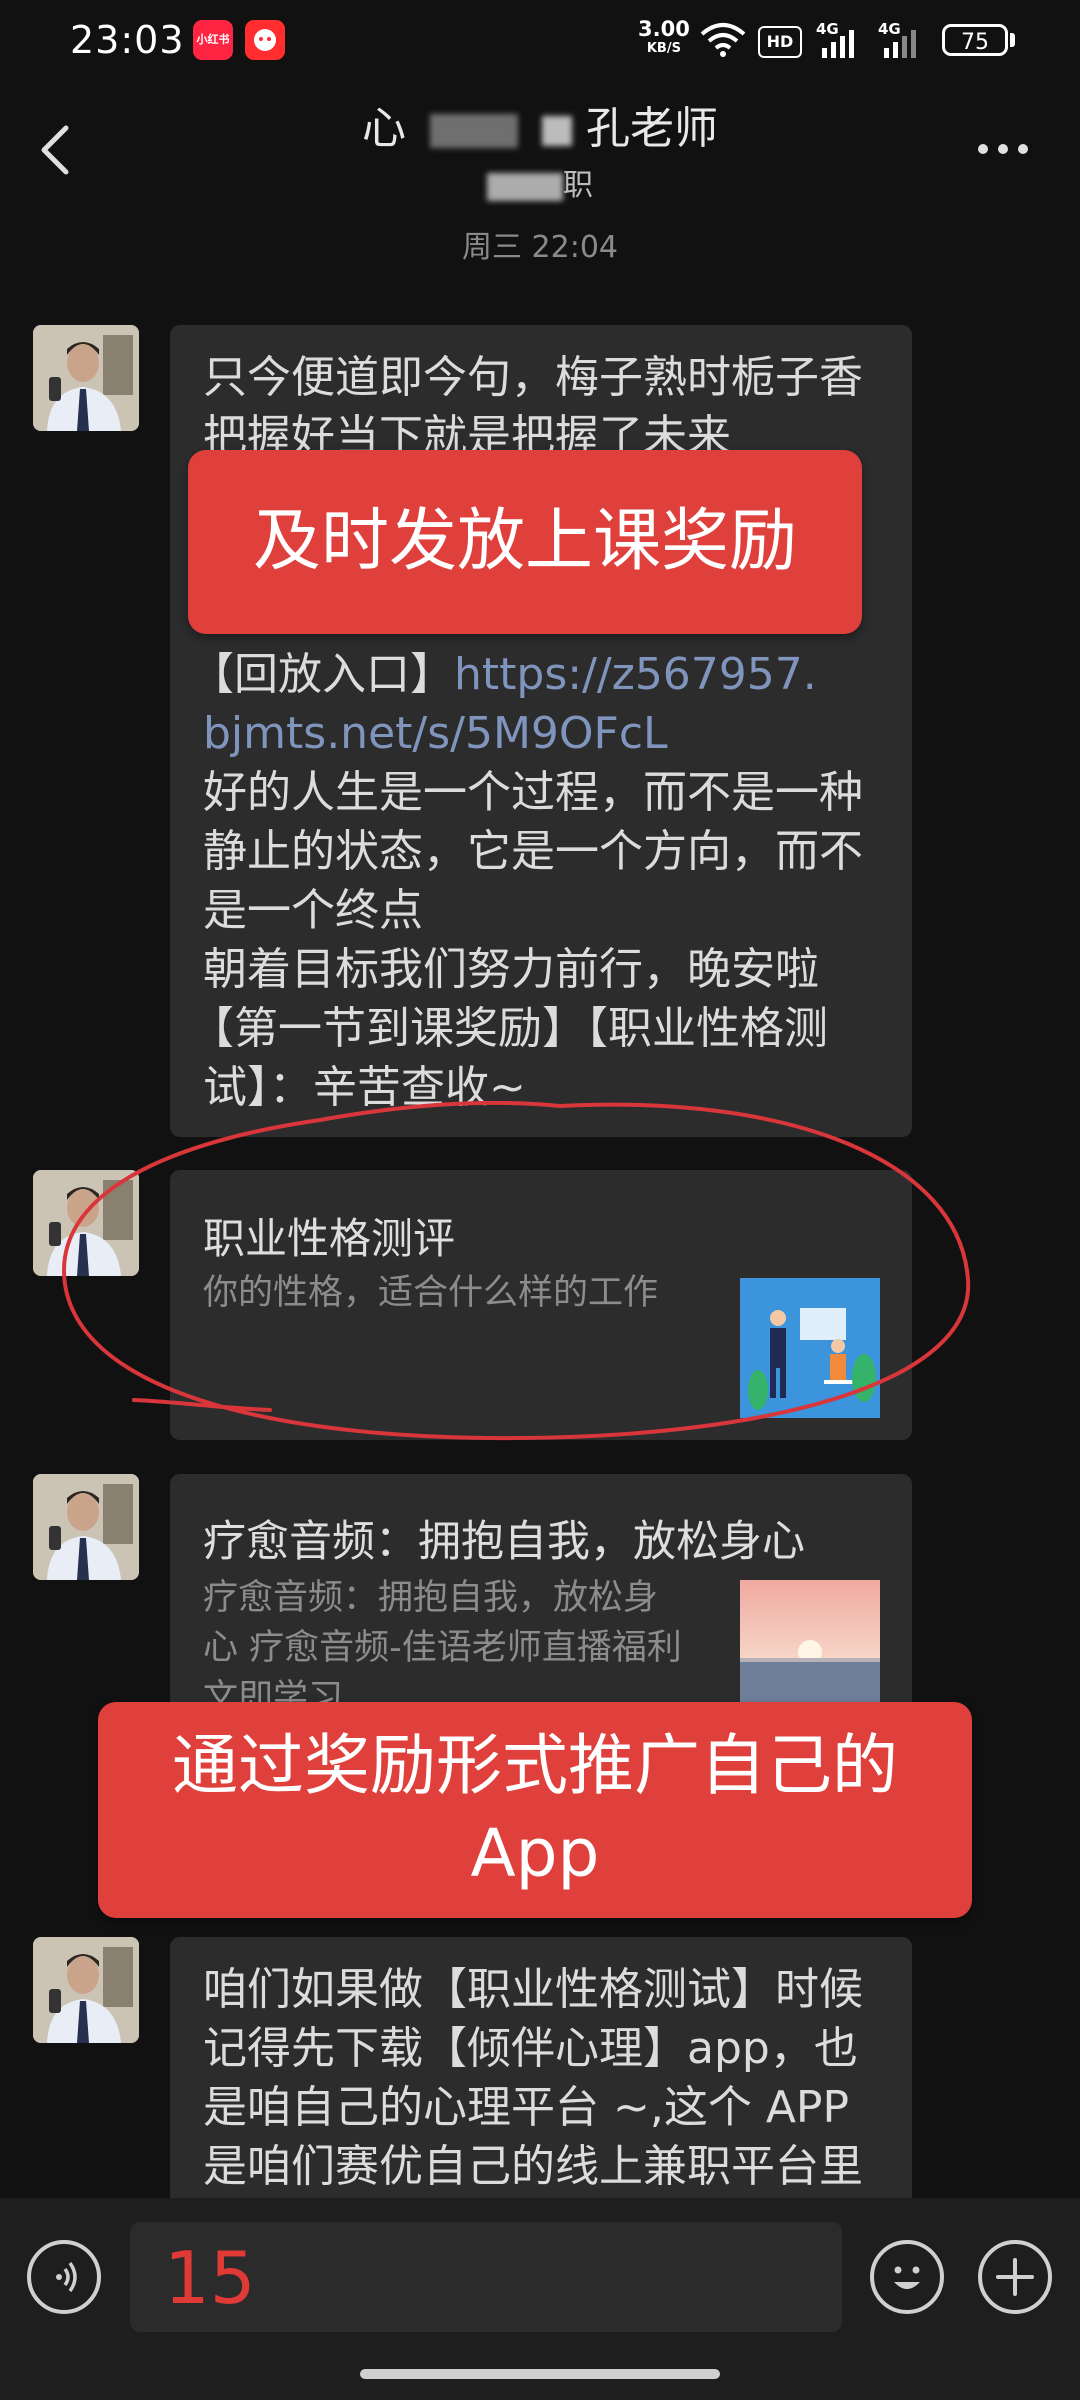 The height and width of the screenshot is (2400, 1080). I want to click on message-text: 咱们如果做【职业性格测试】时候, so click(533, 1989).